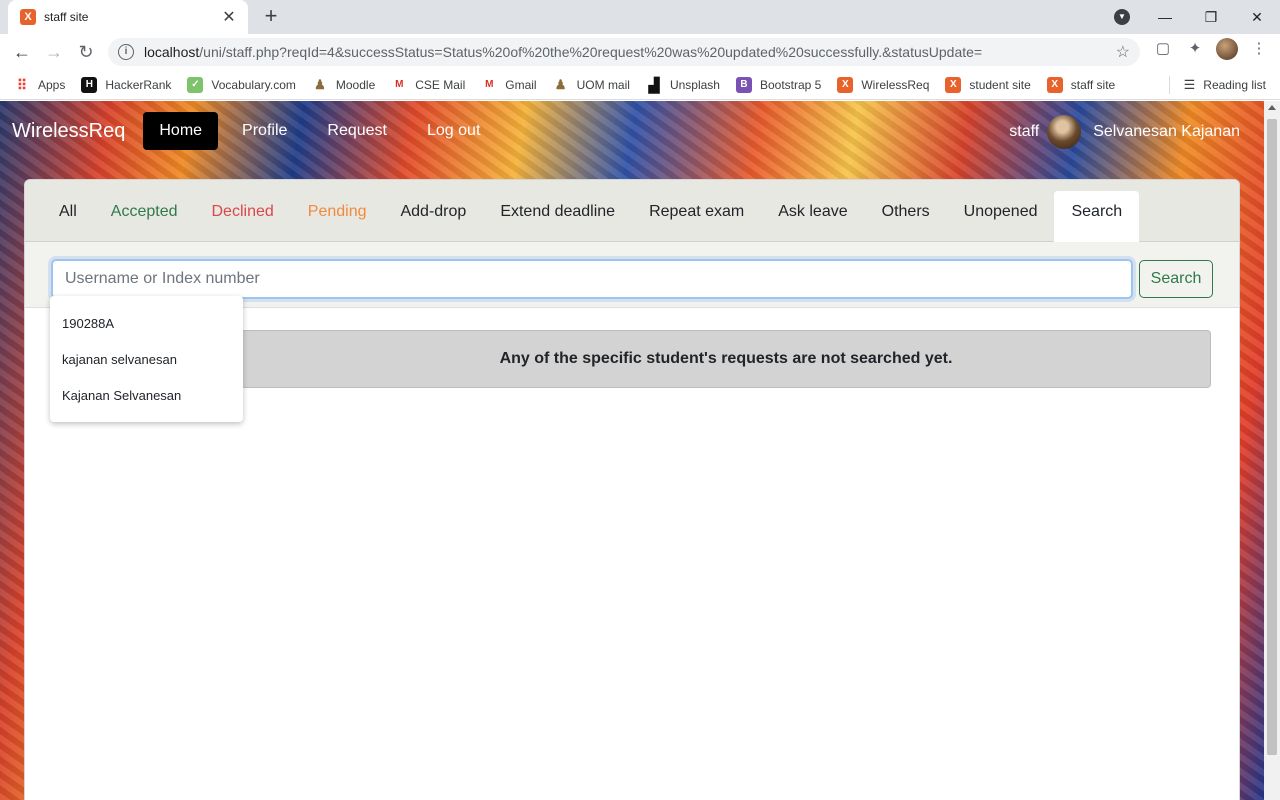  What do you see at coordinates (433, 216) in the screenshot?
I see `tab-add-drop: Add-drop` at bounding box center [433, 216].